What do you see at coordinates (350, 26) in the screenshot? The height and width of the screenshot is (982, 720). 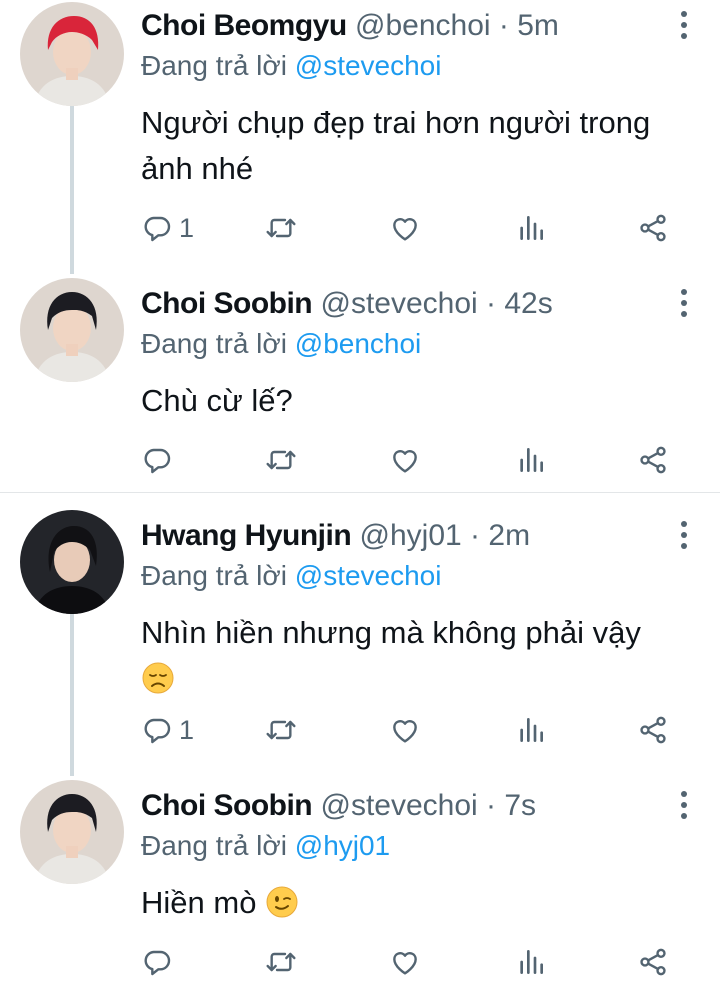 I see `tweet-header: Choi Beomgyu @benchoi · 5m` at bounding box center [350, 26].